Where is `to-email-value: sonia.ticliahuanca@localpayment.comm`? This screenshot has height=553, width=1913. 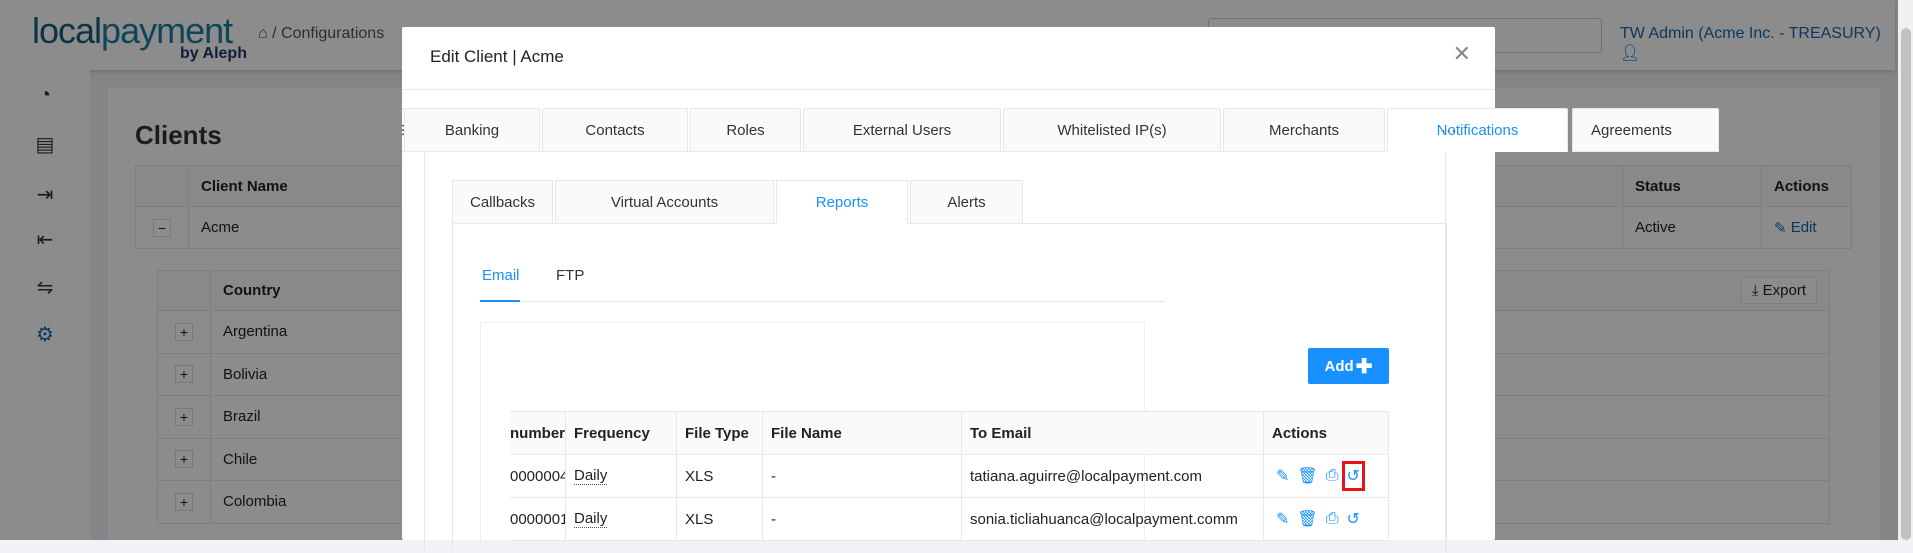
to-email-value: sonia.ticliahuanca@localpayment.comm is located at coordinates (1104, 519).